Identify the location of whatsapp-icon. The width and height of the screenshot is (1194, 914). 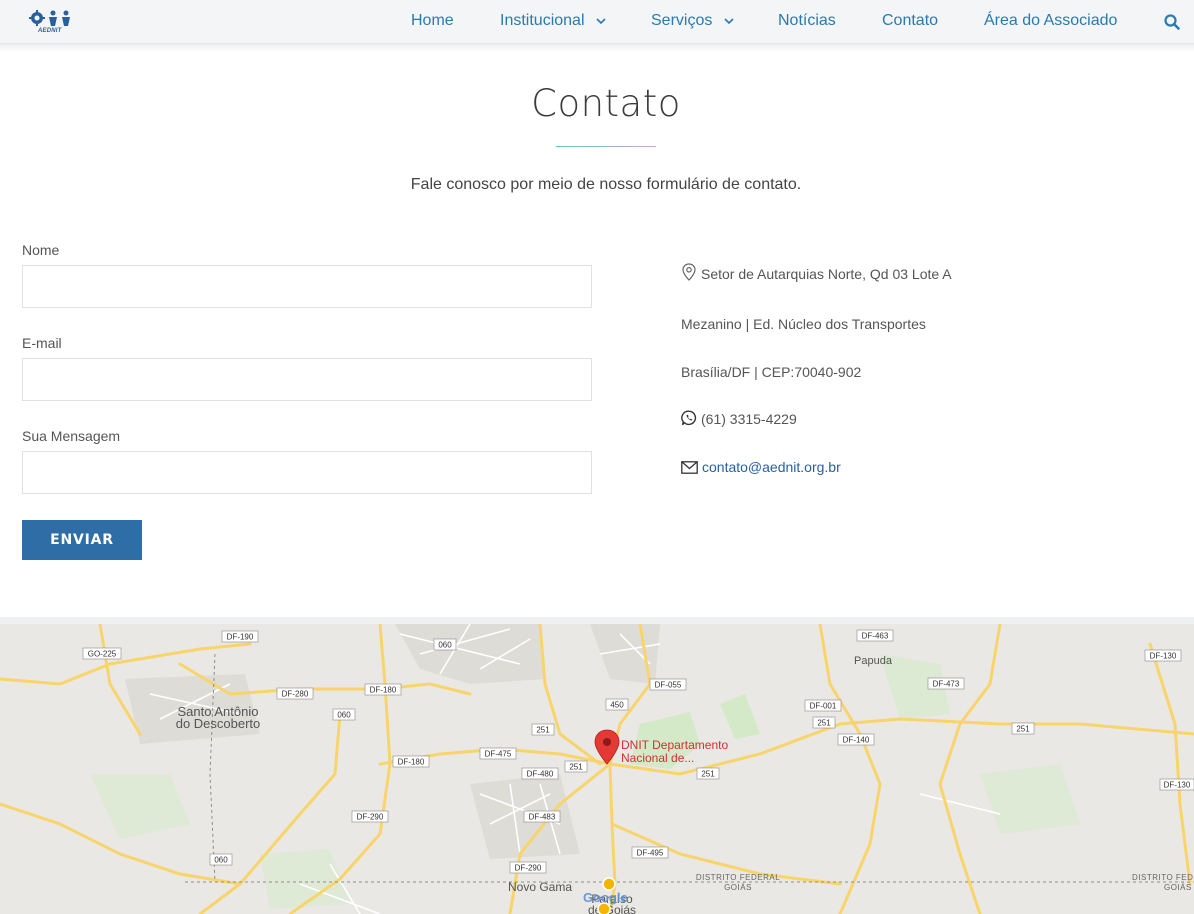
(689, 418).